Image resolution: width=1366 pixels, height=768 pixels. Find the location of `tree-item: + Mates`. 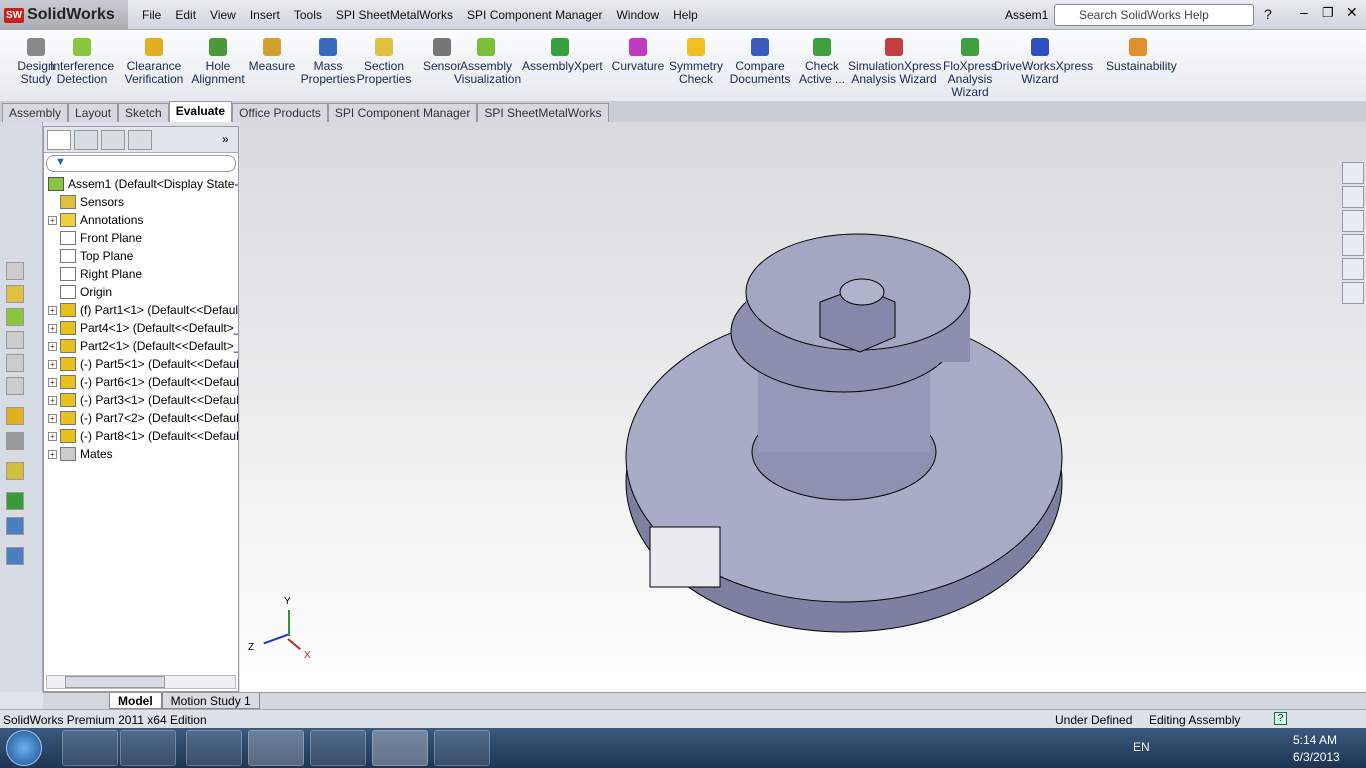

tree-item: + Mates is located at coordinates (143, 454).